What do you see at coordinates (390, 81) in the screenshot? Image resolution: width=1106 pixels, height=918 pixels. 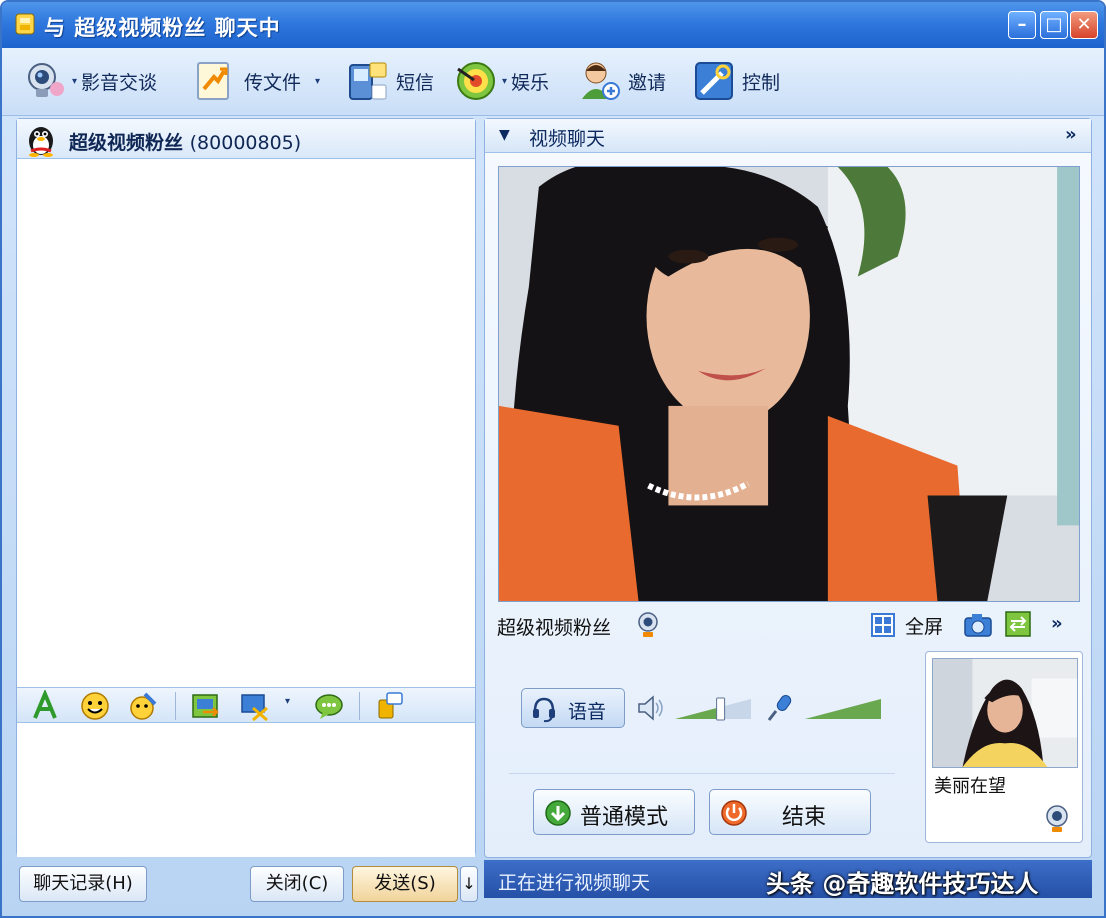 I see `toolbar-sms: 短信` at bounding box center [390, 81].